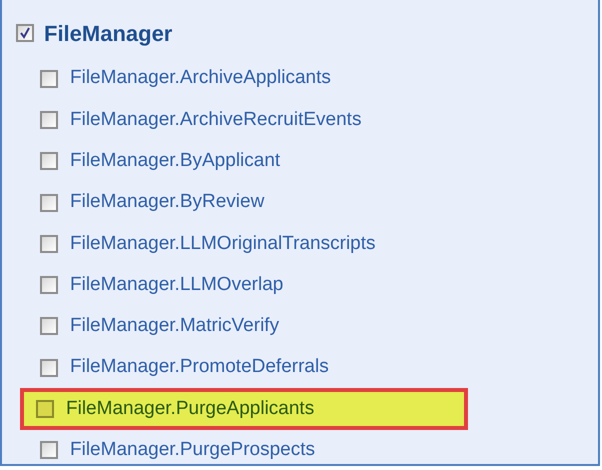 This screenshot has height=470, width=602. What do you see at coordinates (175, 160) in the screenshot?
I see `item-label: FileManager.ByApplicant` at bounding box center [175, 160].